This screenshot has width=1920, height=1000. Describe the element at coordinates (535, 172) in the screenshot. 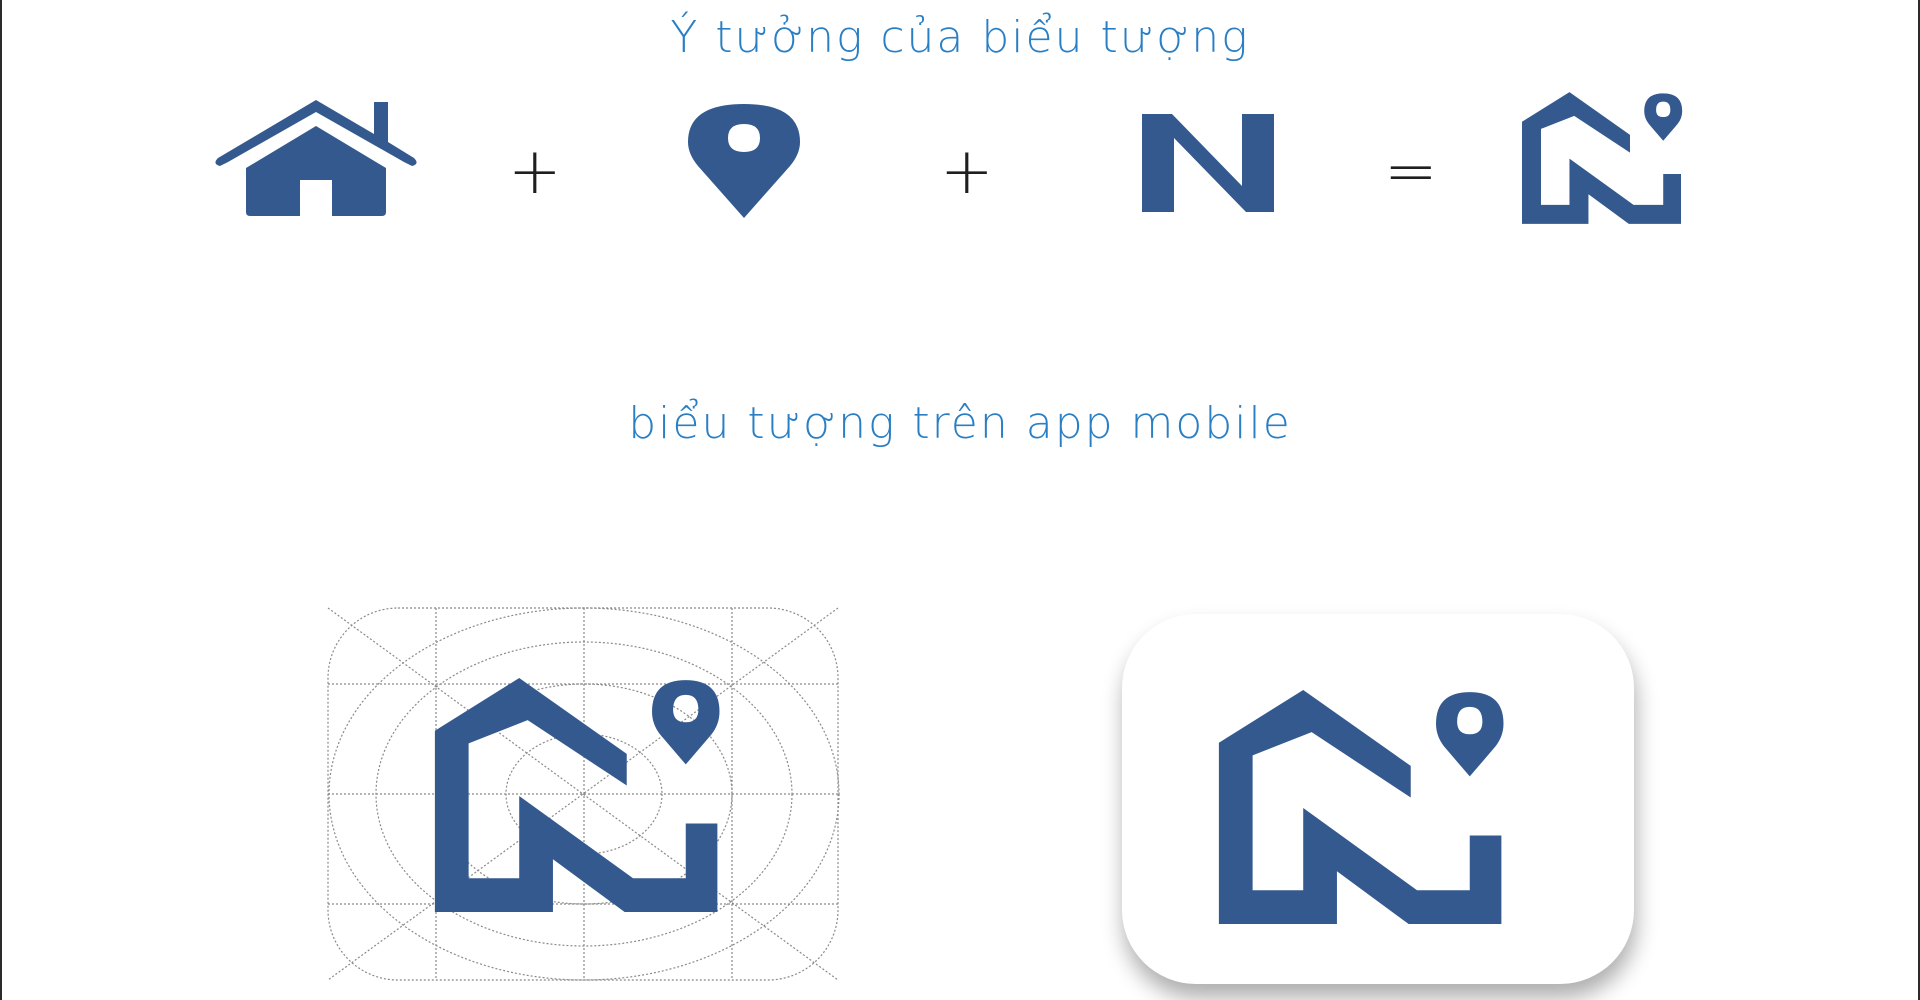

I see `plus-sign-1: +` at that location.